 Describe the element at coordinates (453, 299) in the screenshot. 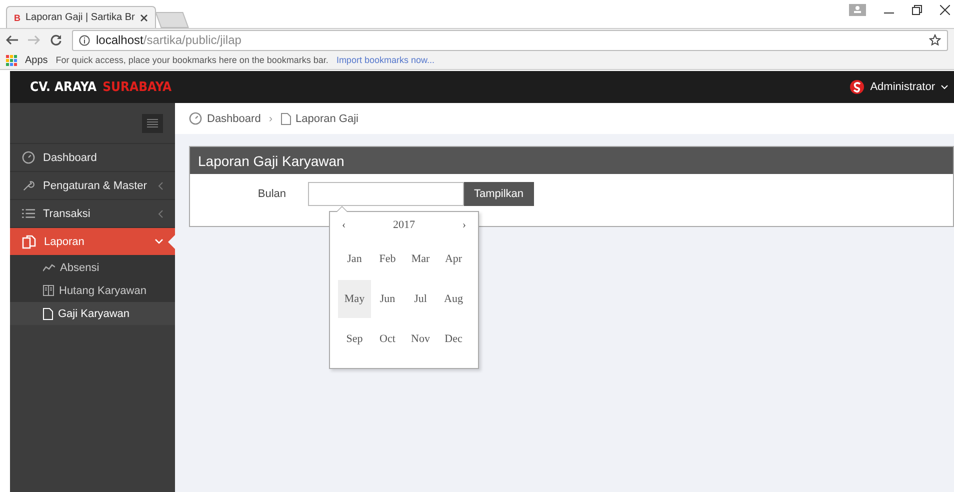

I see `month-option: Aug` at that location.